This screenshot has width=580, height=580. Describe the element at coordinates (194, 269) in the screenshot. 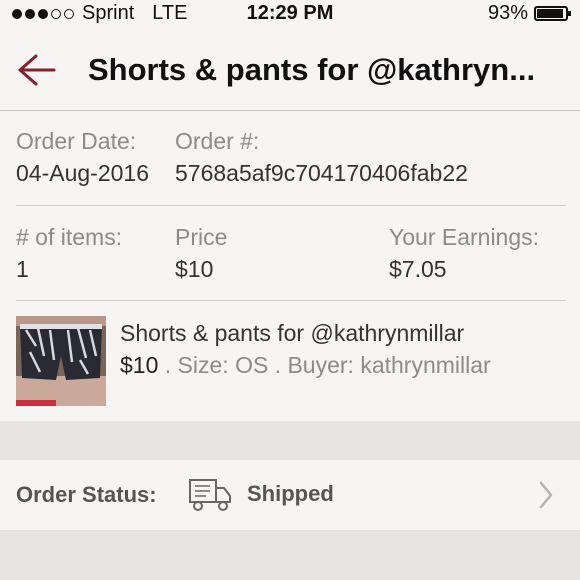

I see `price-value: $10` at that location.